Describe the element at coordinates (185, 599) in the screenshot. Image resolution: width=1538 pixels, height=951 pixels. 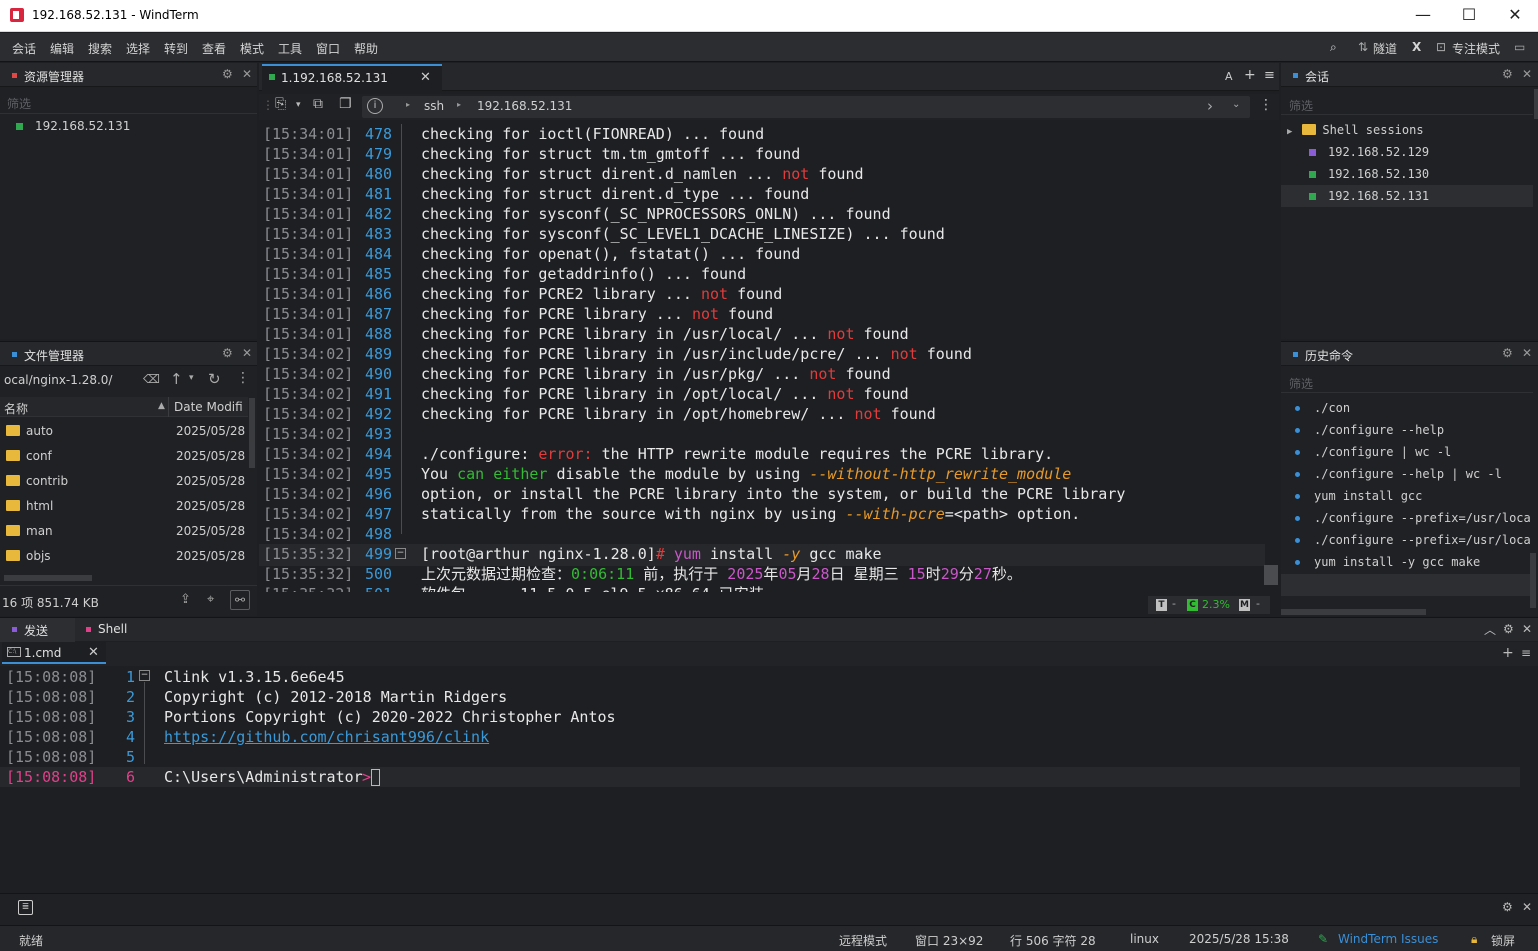
I see `upload-icon: ⇪` at that location.